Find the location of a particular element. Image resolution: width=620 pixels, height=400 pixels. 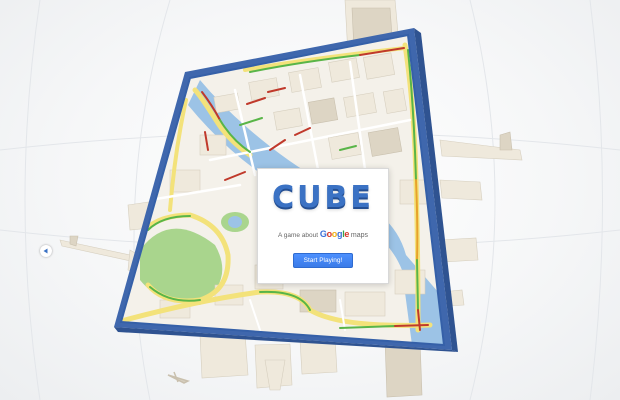

tagline: A game about Google maps is located at coordinates (323, 234).